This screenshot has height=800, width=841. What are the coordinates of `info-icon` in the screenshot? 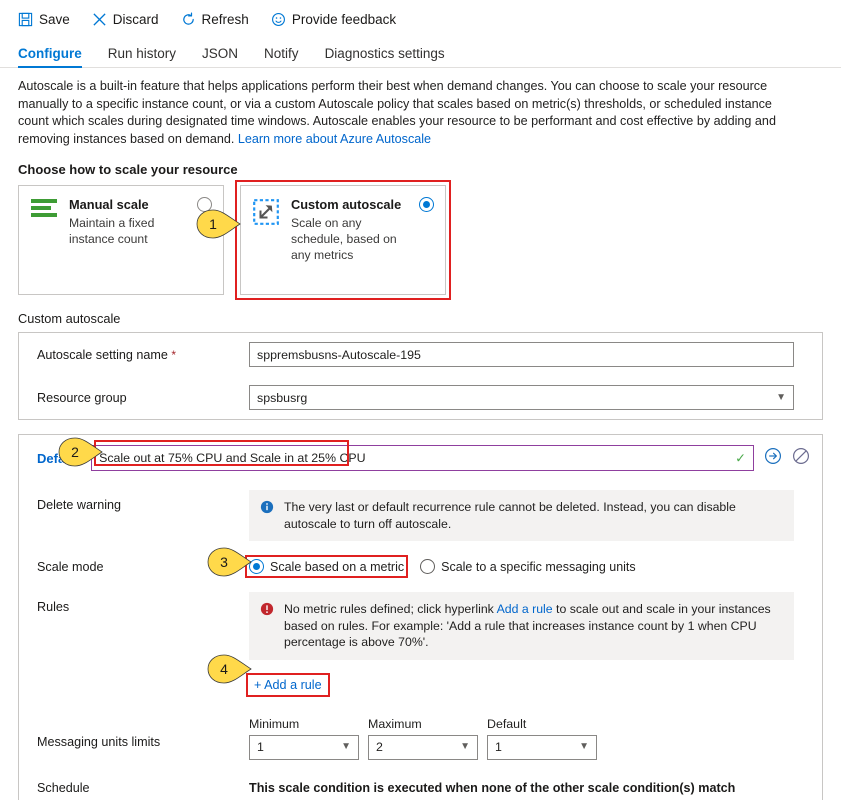 It's located at (267, 515).